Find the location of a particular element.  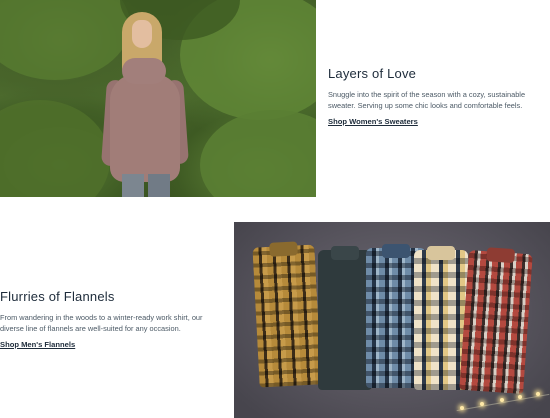

model-figure is located at coordinates (145, 102).